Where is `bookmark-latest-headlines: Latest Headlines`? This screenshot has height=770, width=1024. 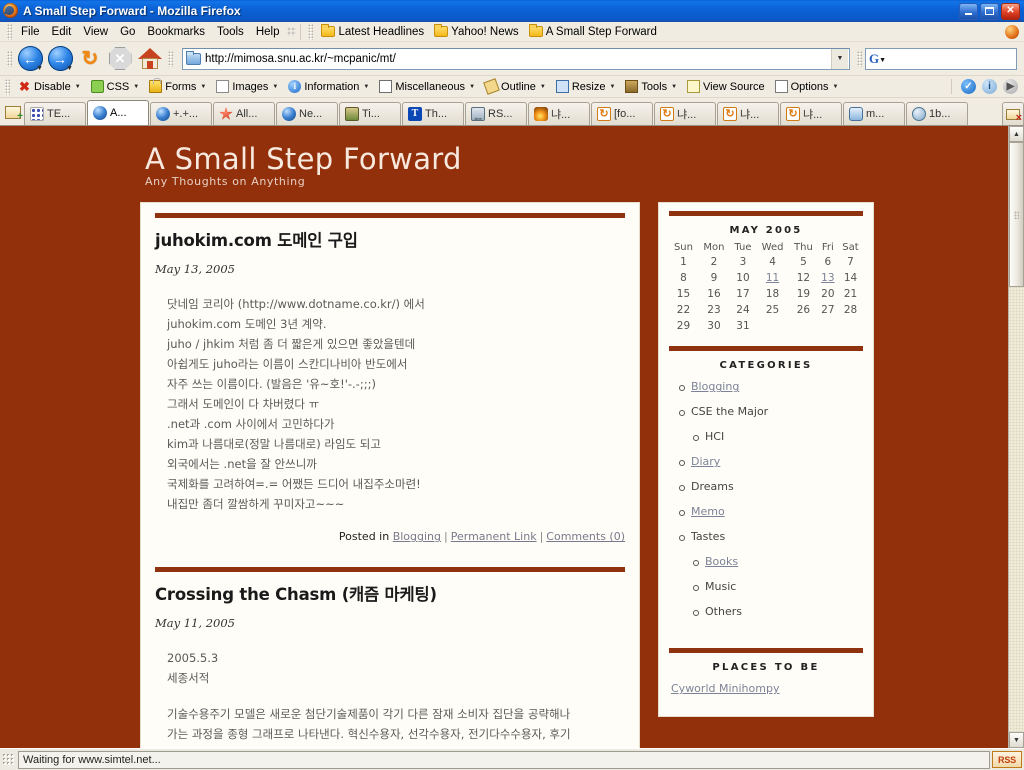 bookmark-latest-headlines: Latest Headlines is located at coordinates (372, 31).